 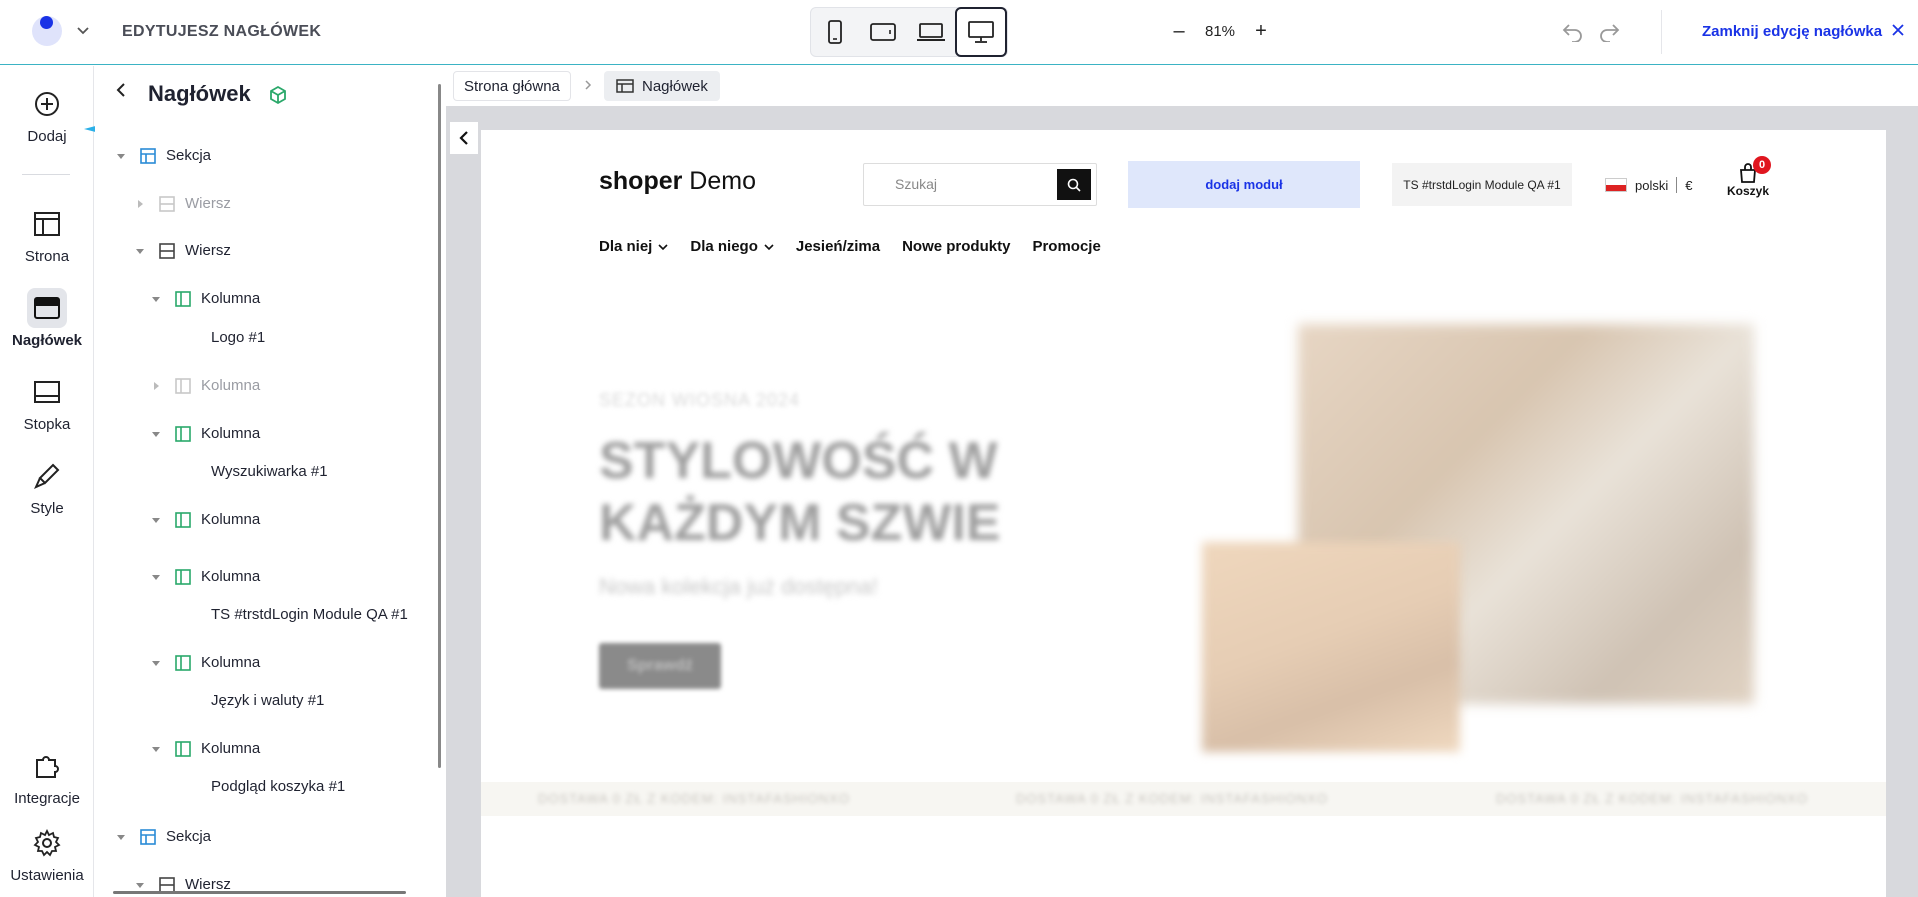 What do you see at coordinates (732, 246) in the screenshot?
I see `nav-item-dla-niego: Dla niego` at bounding box center [732, 246].